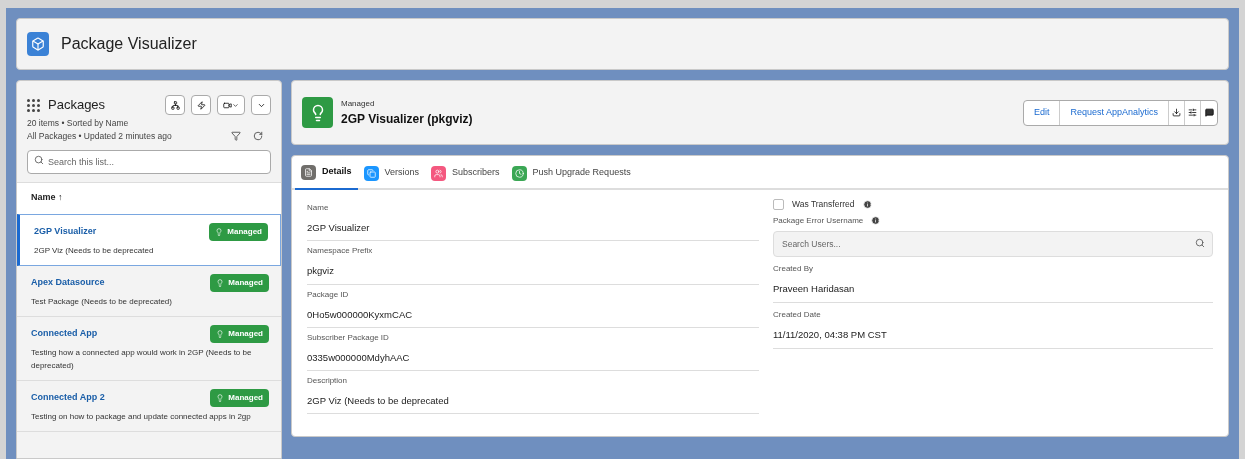 This screenshot has height=459, width=1245. I want to click on field-label: Description, so click(327, 381).